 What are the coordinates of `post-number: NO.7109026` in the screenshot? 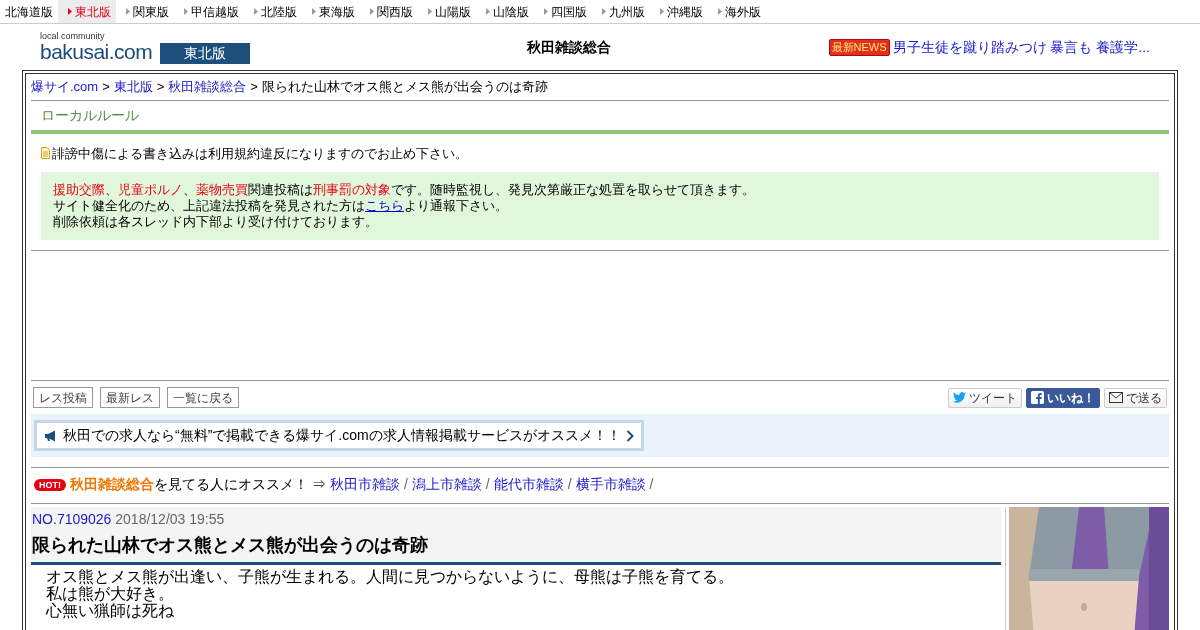 It's located at (72, 519).